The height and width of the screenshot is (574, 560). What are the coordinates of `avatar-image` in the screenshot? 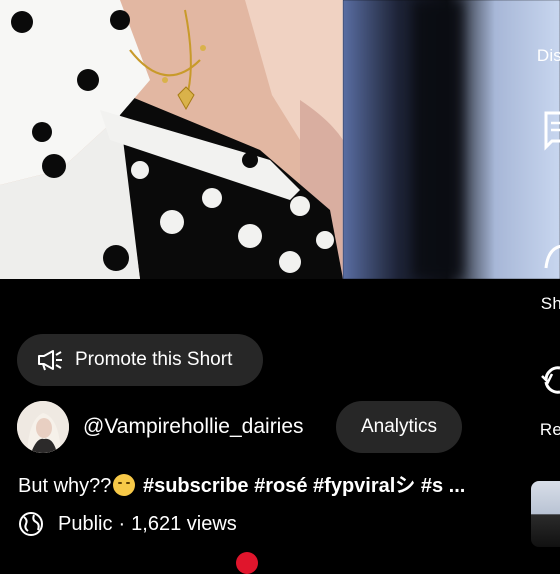 It's located at (43, 427).